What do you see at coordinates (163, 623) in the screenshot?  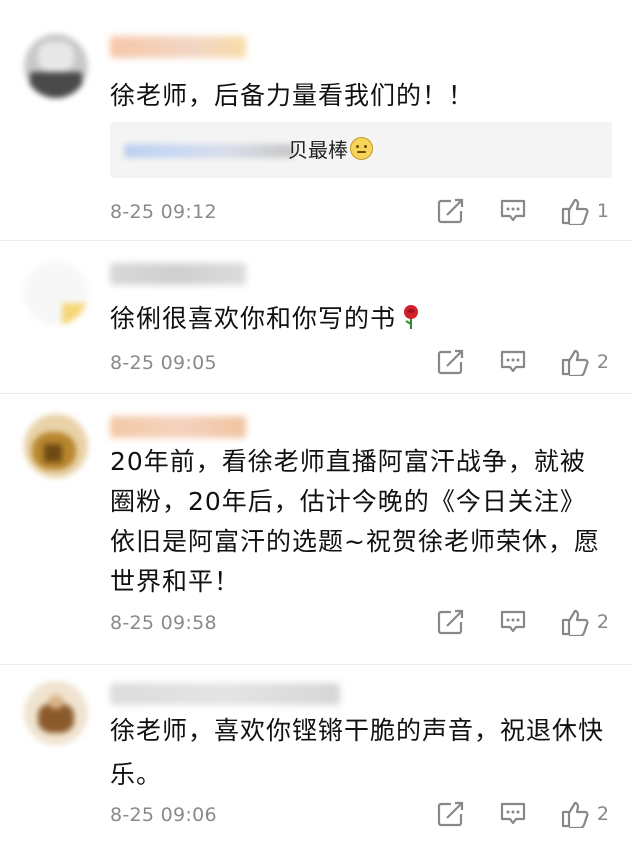 I see `comment-time: 8-25 09:58` at bounding box center [163, 623].